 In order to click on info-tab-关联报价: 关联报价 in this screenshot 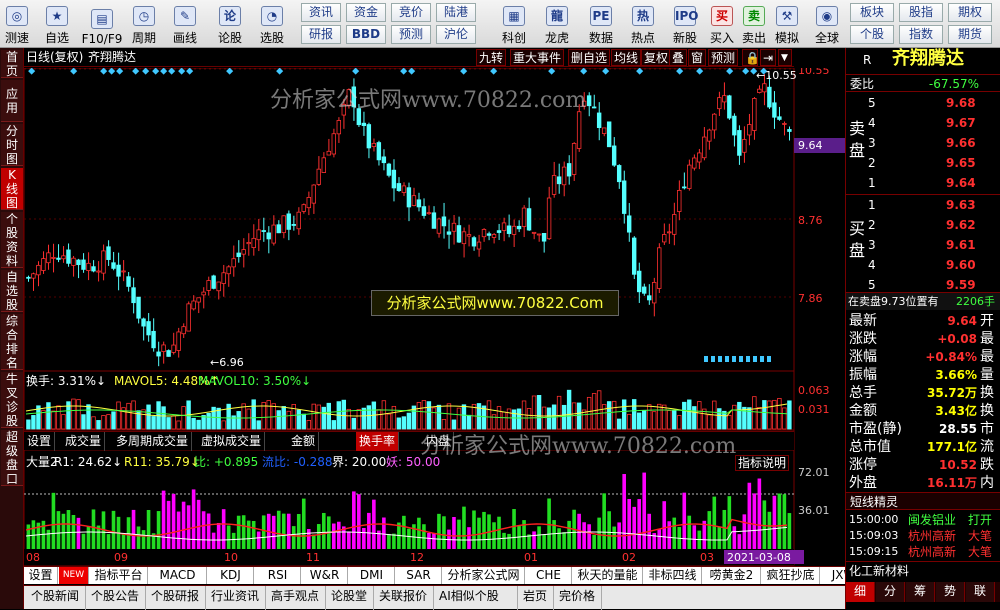, I will do `click(405, 598)`.